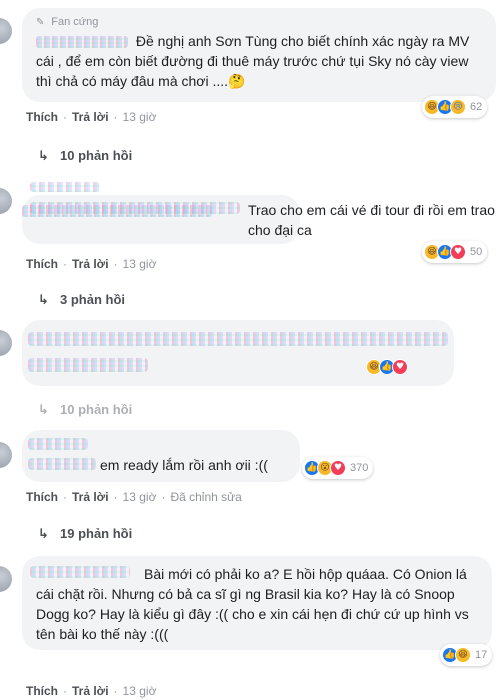 The image size is (500, 700). What do you see at coordinates (40, 22) in the screenshot?
I see `fan-badge-icon: ✎` at bounding box center [40, 22].